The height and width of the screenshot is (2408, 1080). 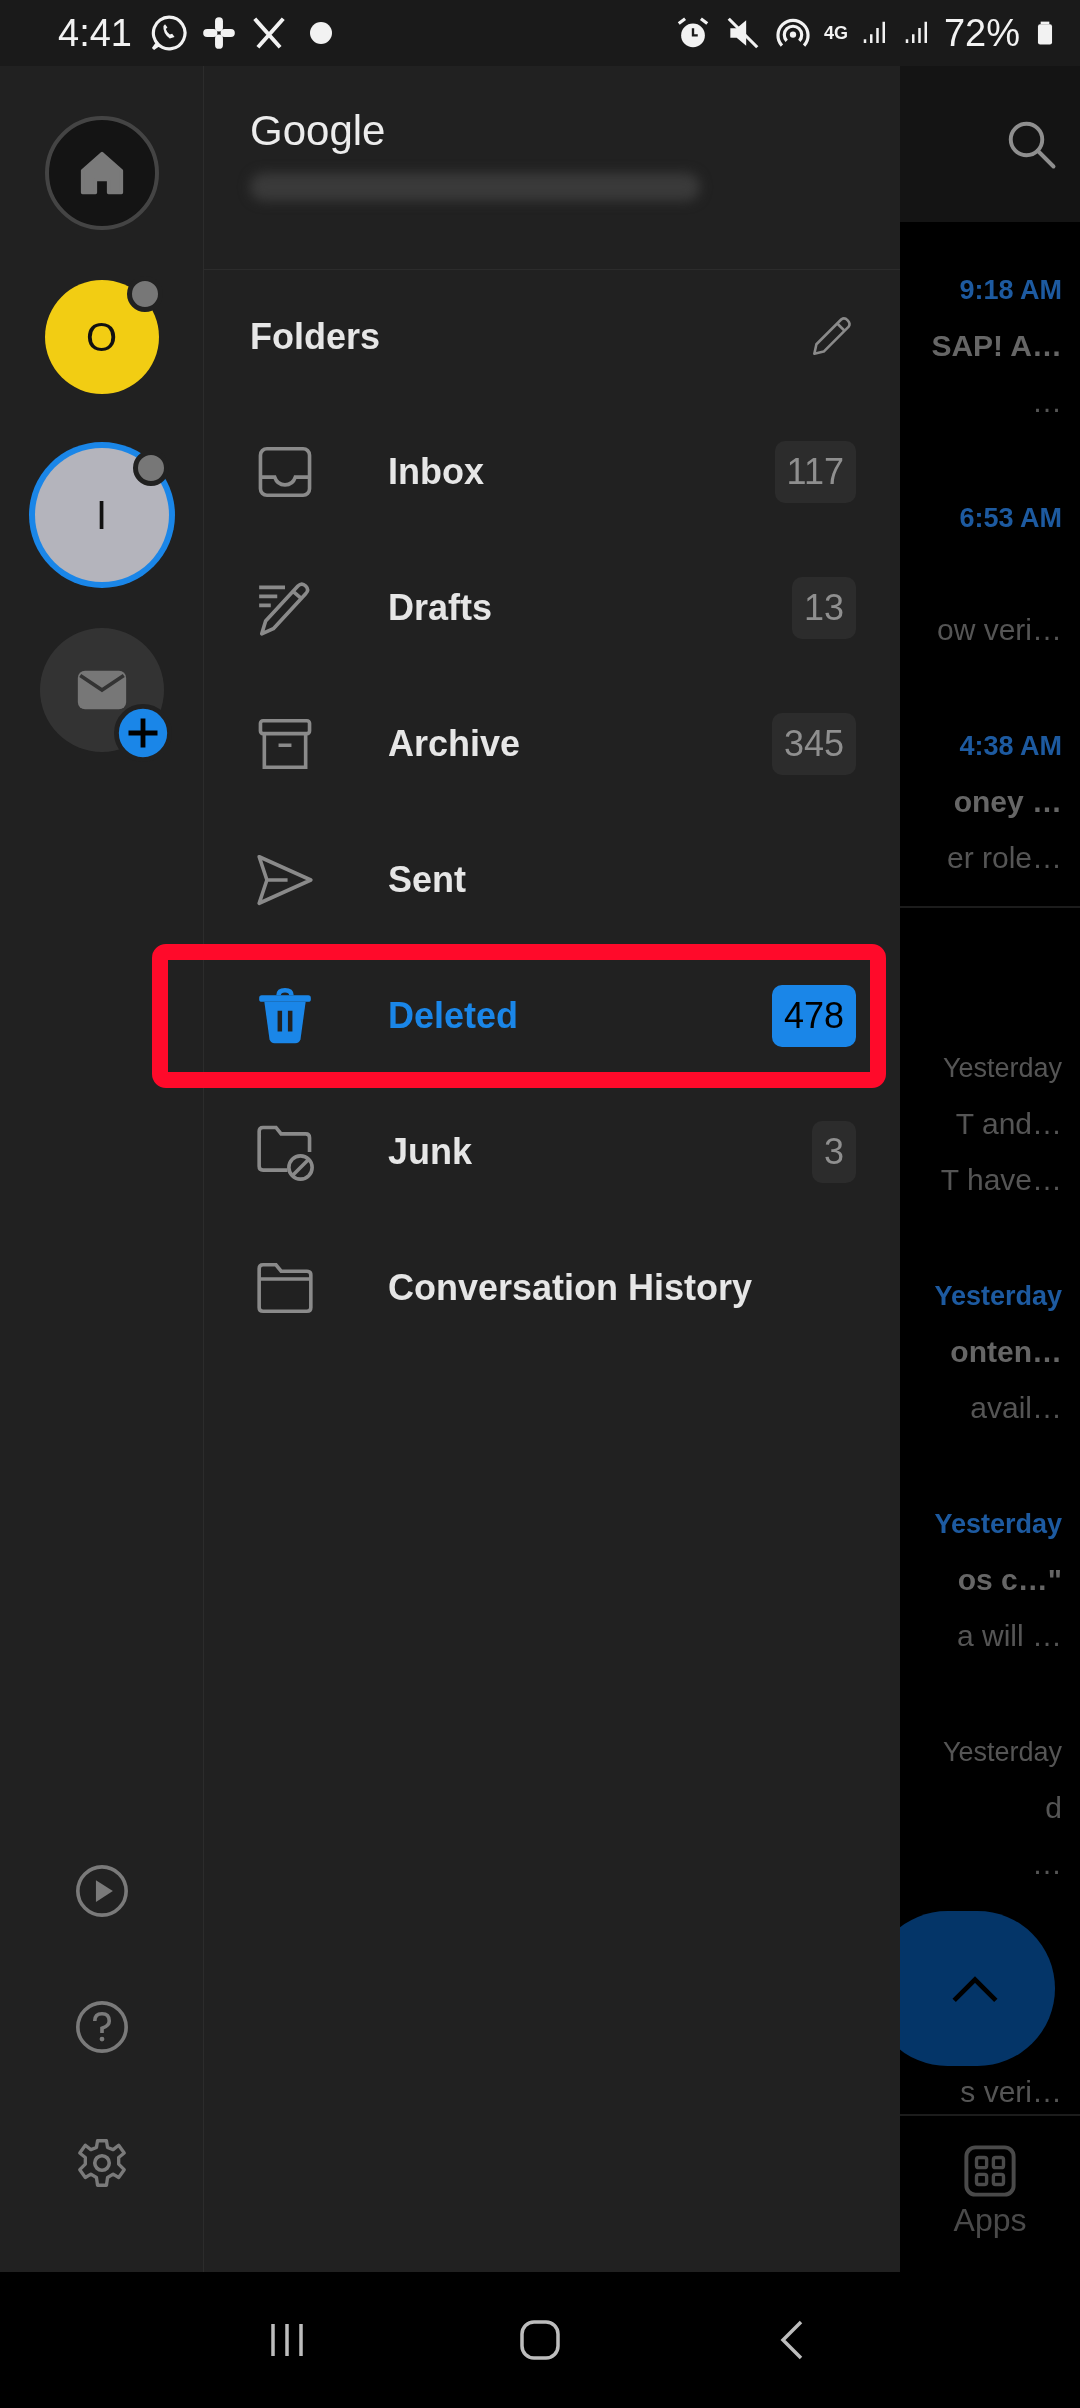 I want to click on unread-count: 3, so click(x=833, y=1152).